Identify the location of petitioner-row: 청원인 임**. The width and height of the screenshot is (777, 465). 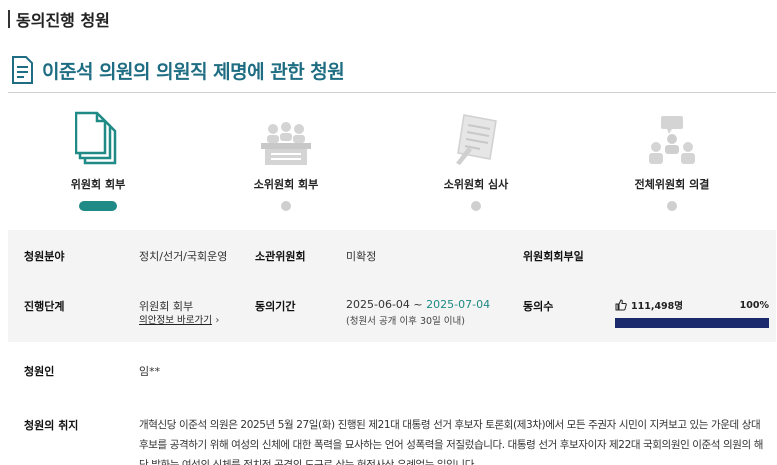
(392, 370).